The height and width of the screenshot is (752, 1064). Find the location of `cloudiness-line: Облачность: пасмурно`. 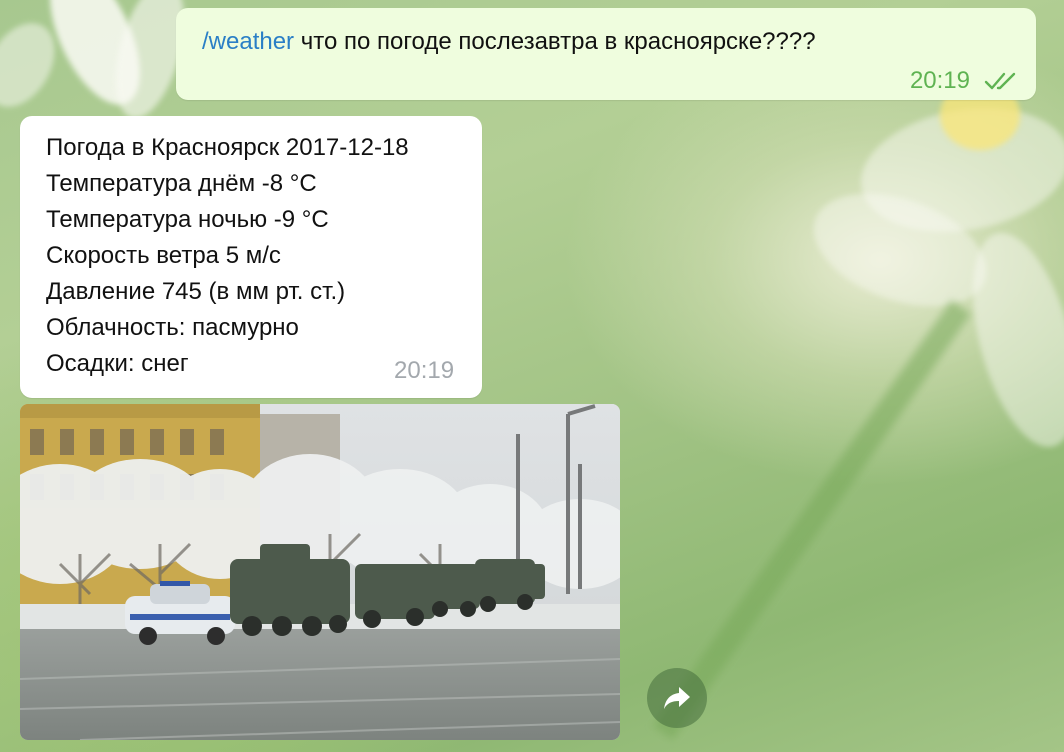

cloudiness-line: Облачность: пасмурно is located at coordinates (172, 327).